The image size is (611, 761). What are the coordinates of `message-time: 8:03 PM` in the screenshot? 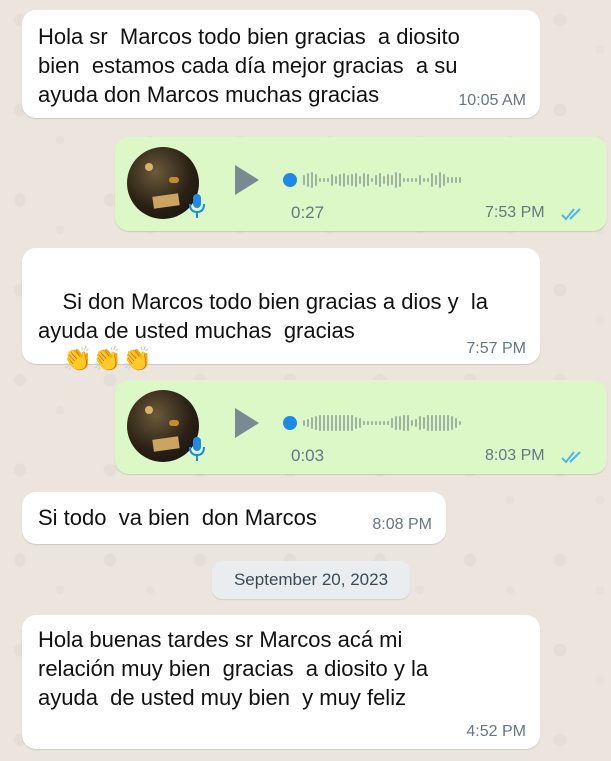 It's located at (515, 455).